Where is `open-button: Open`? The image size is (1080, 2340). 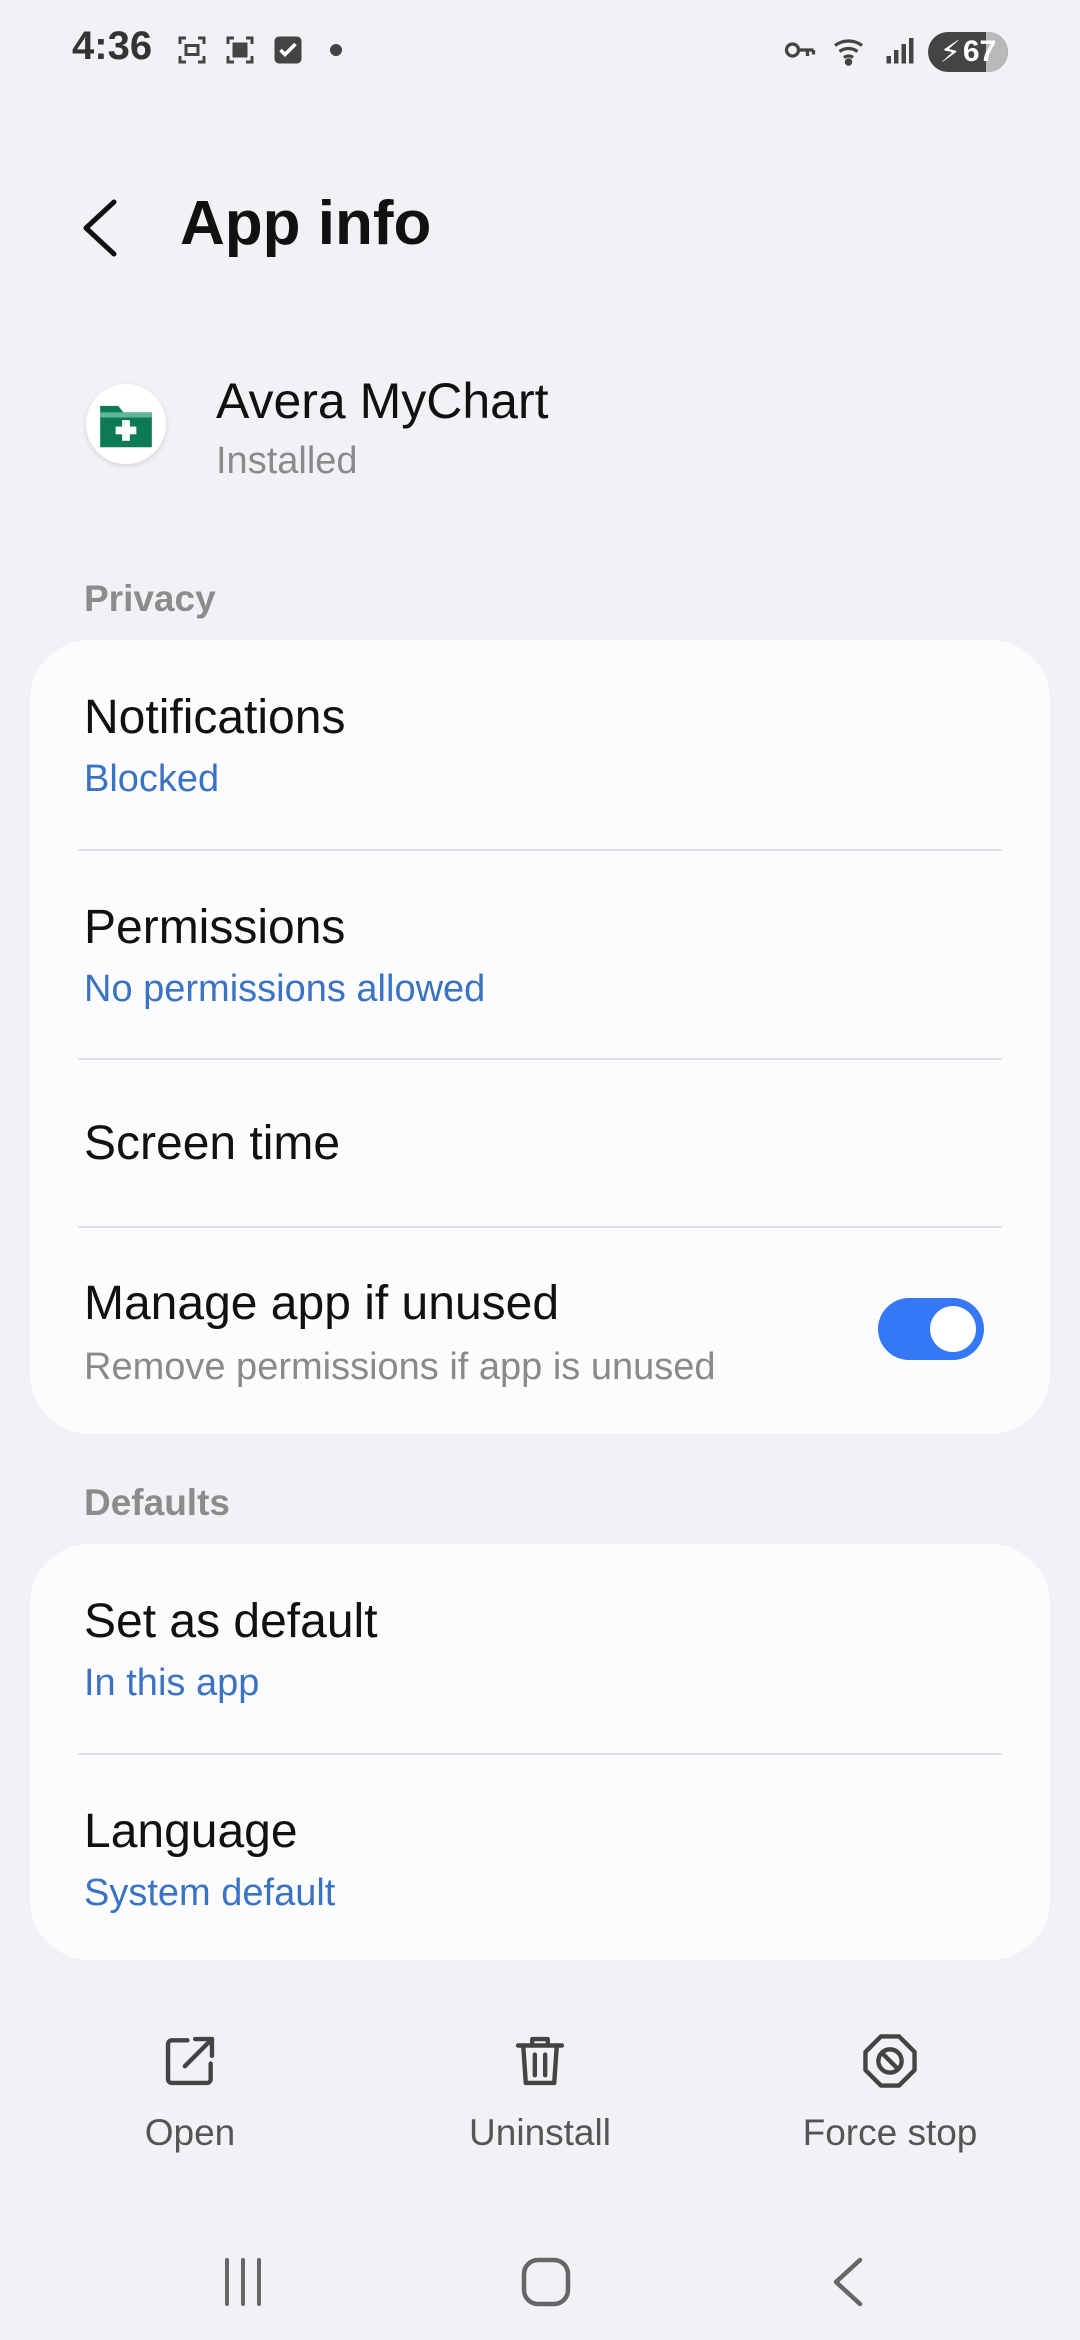 open-button: Open is located at coordinates (190, 2100).